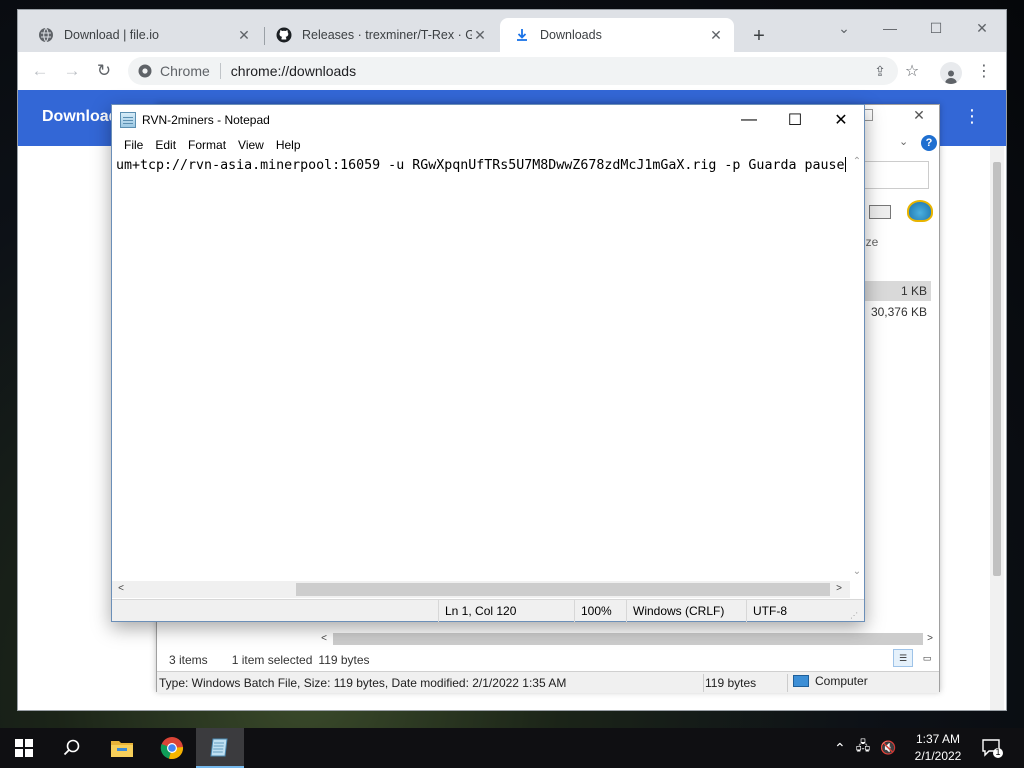  Describe the element at coordinates (841, 681) in the screenshot. I see `location-label: Computer` at that location.